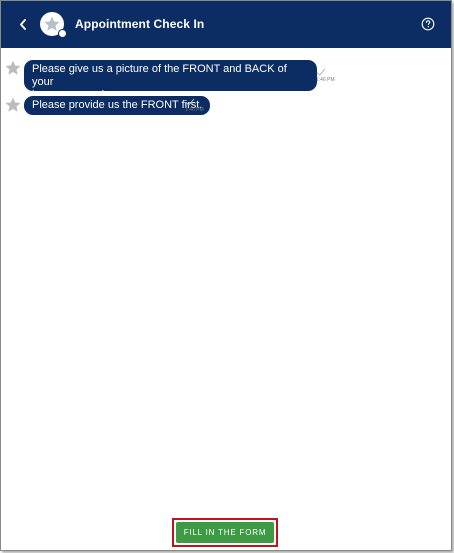 The height and width of the screenshot is (553, 454). What do you see at coordinates (117, 105) in the screenshot?
I see `message-bubble: Please provide us the FRONT first.` at bounding box center [117, 105].